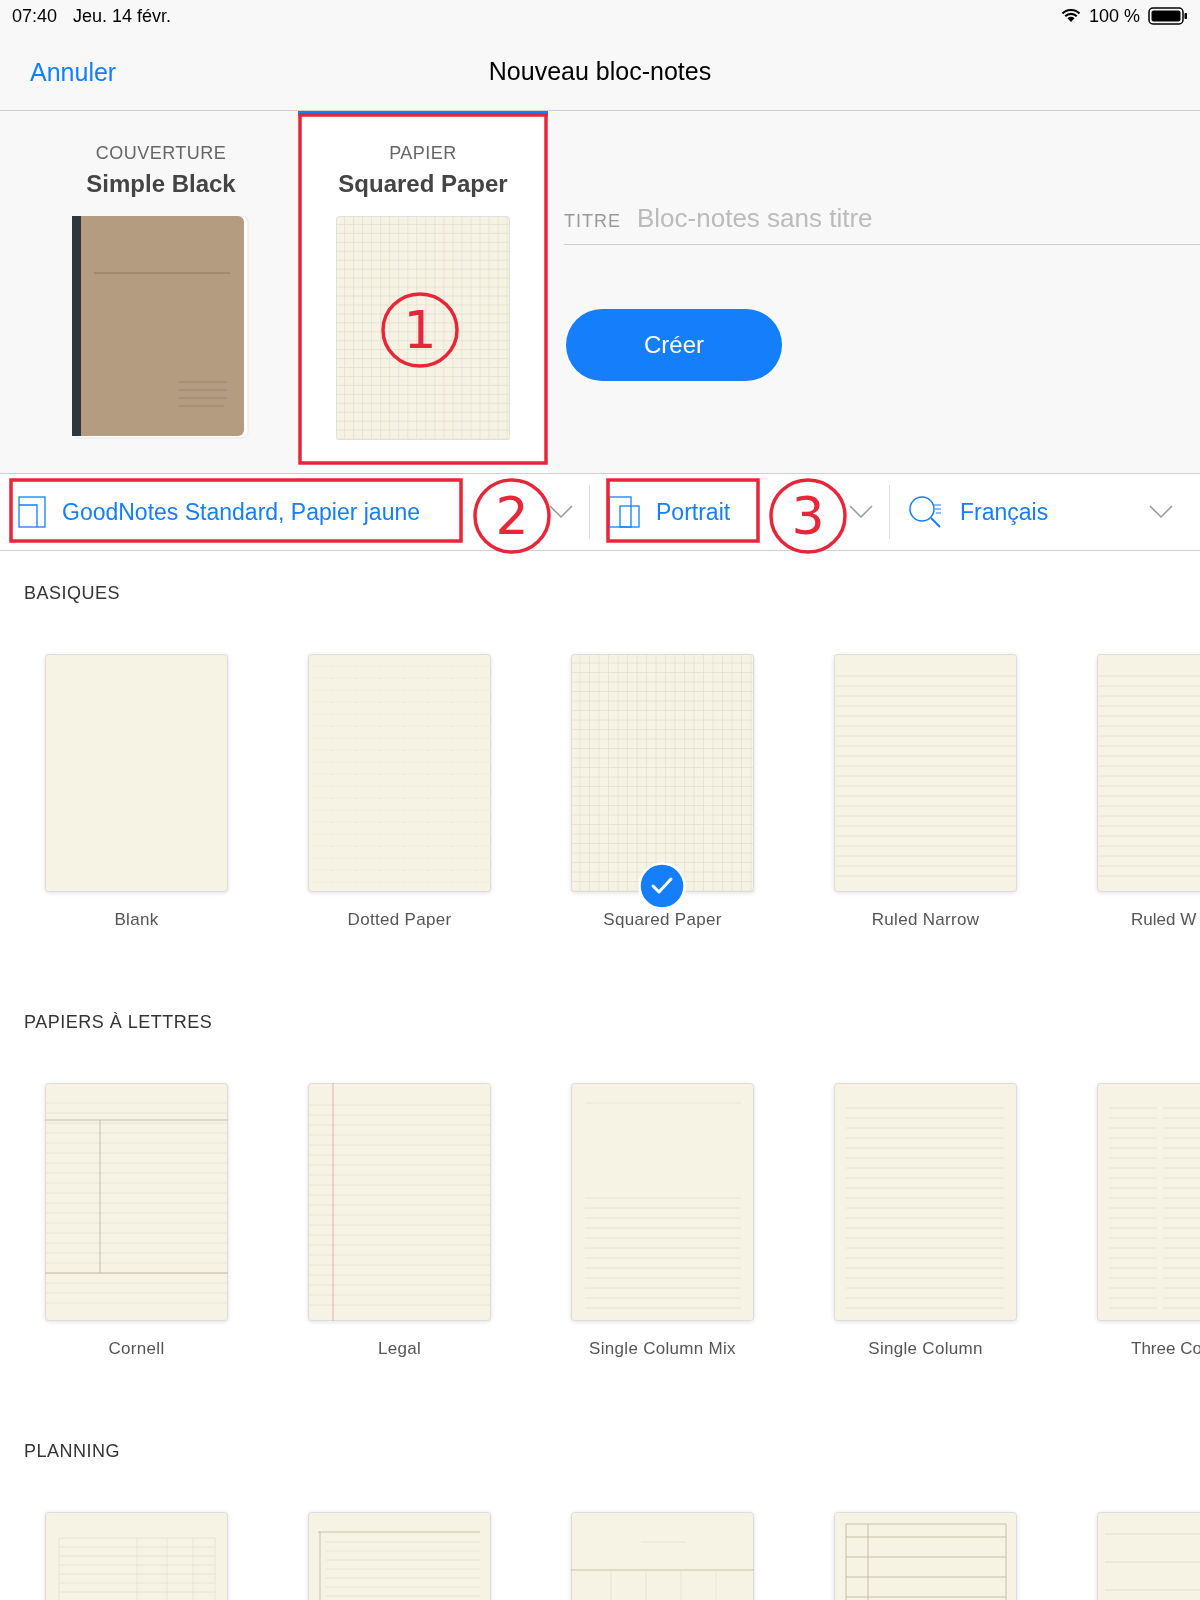 This screenshot has width=1200, height=1600. Describe the element at coordinates (925, 920) in the screenshot. I see `template-name: Ruled Narrow` at that location.